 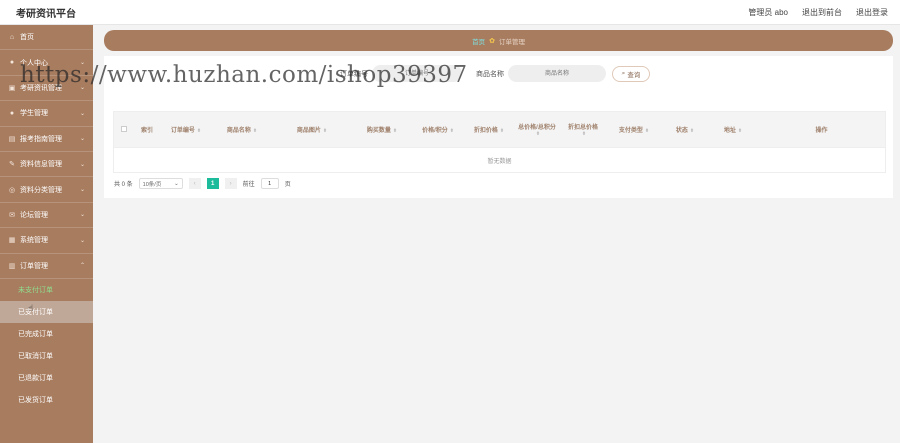 I want to click on product-name-input, so click(x=557, y=73).